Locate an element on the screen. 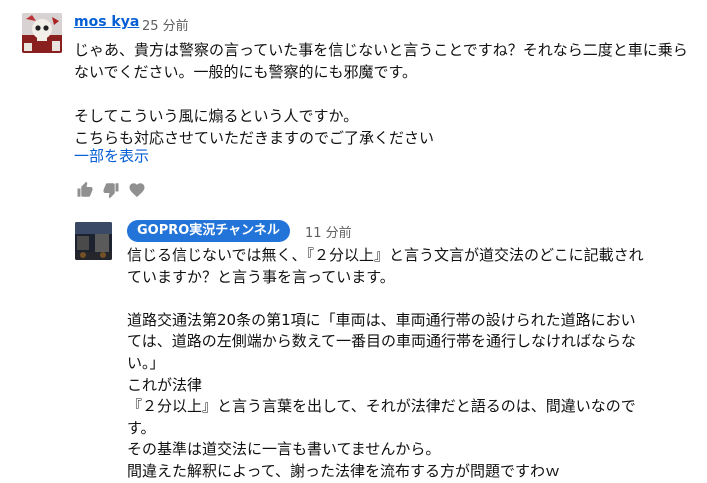 The height and width of the screenshot is (483, 707). reply-author-badge: GOPRO実況チャンネル is located at coordinates (208, 231).